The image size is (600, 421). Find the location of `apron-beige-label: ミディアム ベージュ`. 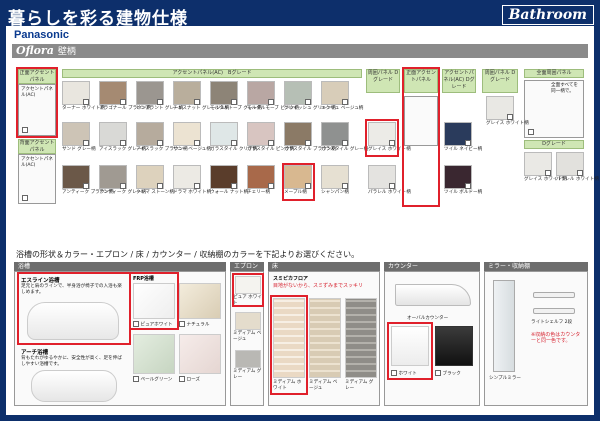

apron-beige-label: ミディアム ベージュ is located at coordinates (247, 336).